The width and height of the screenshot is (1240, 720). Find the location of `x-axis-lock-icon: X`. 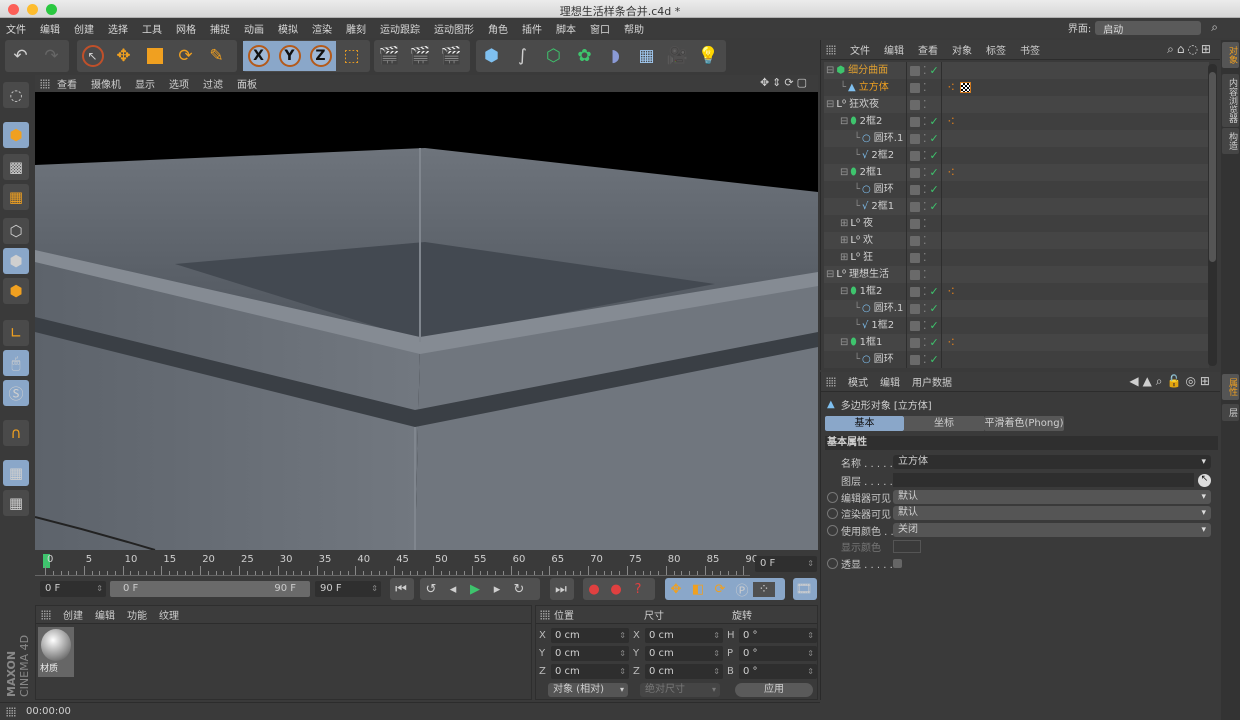

x-axis-lock-icon: X is located at coordinates (258, 56).